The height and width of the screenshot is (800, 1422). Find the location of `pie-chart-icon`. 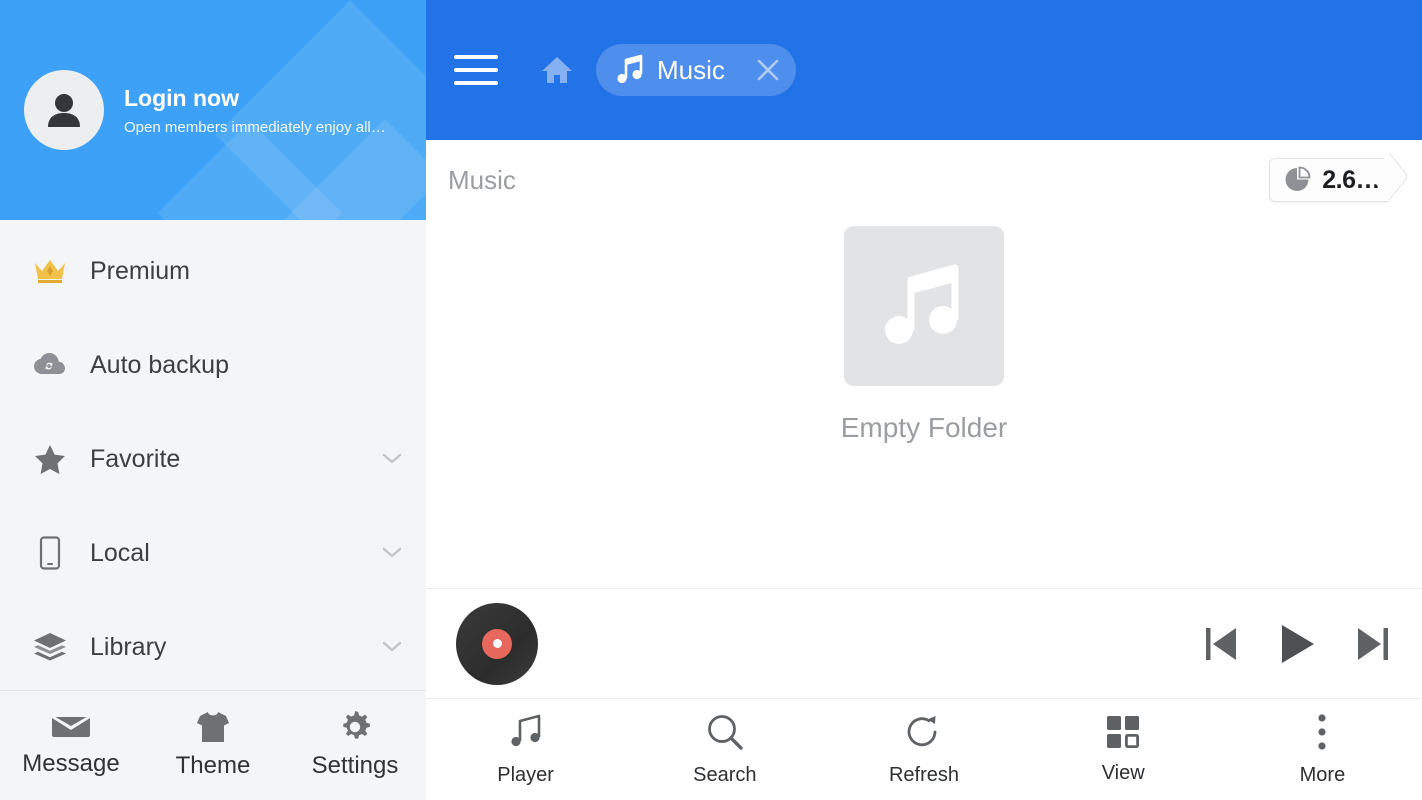

pie-chart-icon is located at coordinates (1298, 178).